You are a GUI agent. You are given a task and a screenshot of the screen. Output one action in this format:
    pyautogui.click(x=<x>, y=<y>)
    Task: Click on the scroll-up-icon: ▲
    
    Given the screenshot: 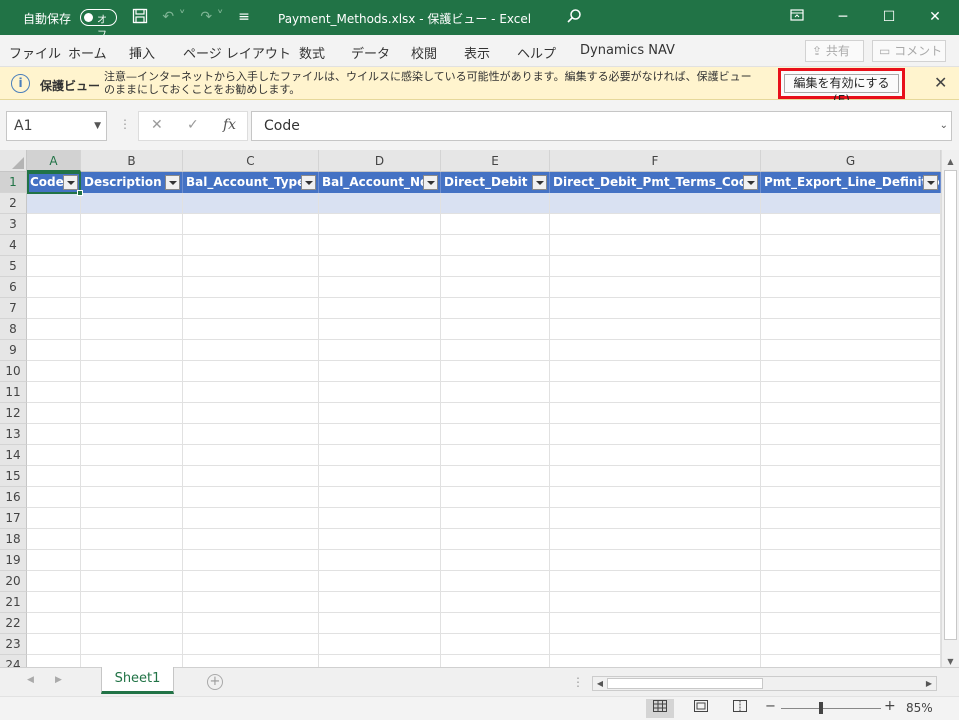 What is the action you would take?
    pyautogui.click(x=950, y=161)
    